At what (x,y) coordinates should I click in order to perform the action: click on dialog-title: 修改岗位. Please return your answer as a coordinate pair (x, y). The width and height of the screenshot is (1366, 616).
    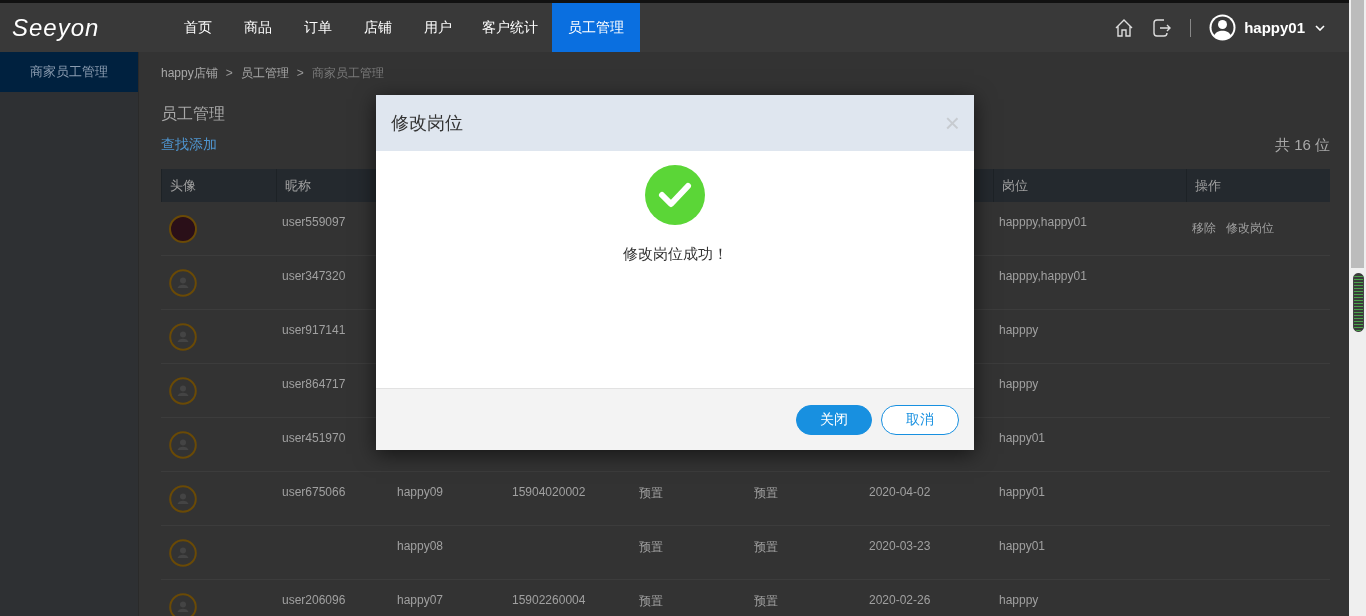
    Looking at the image, I should click on (427, 123).